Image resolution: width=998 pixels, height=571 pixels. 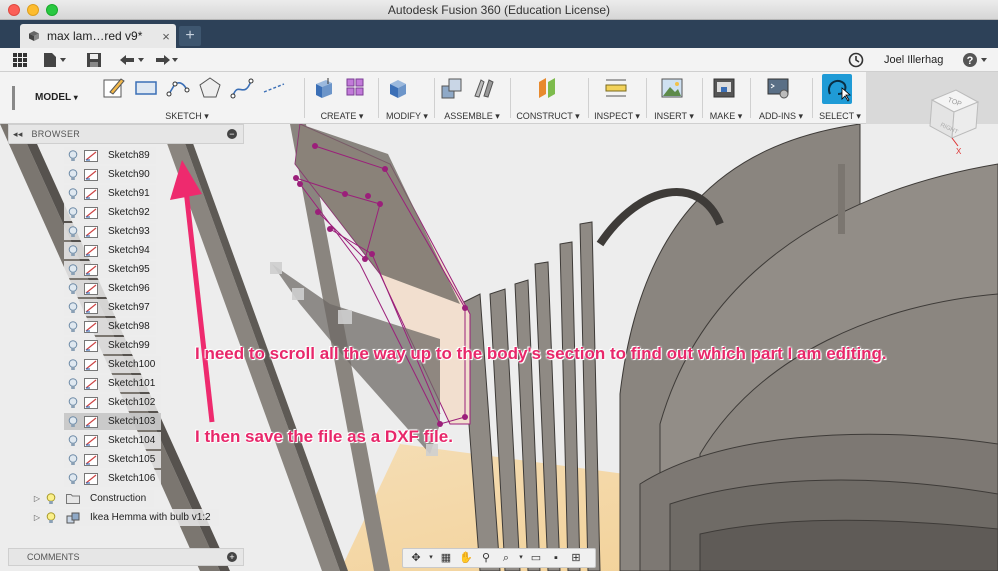 I want to click on browser-sketch-row: Sketch100, so click(x=113, y=364).